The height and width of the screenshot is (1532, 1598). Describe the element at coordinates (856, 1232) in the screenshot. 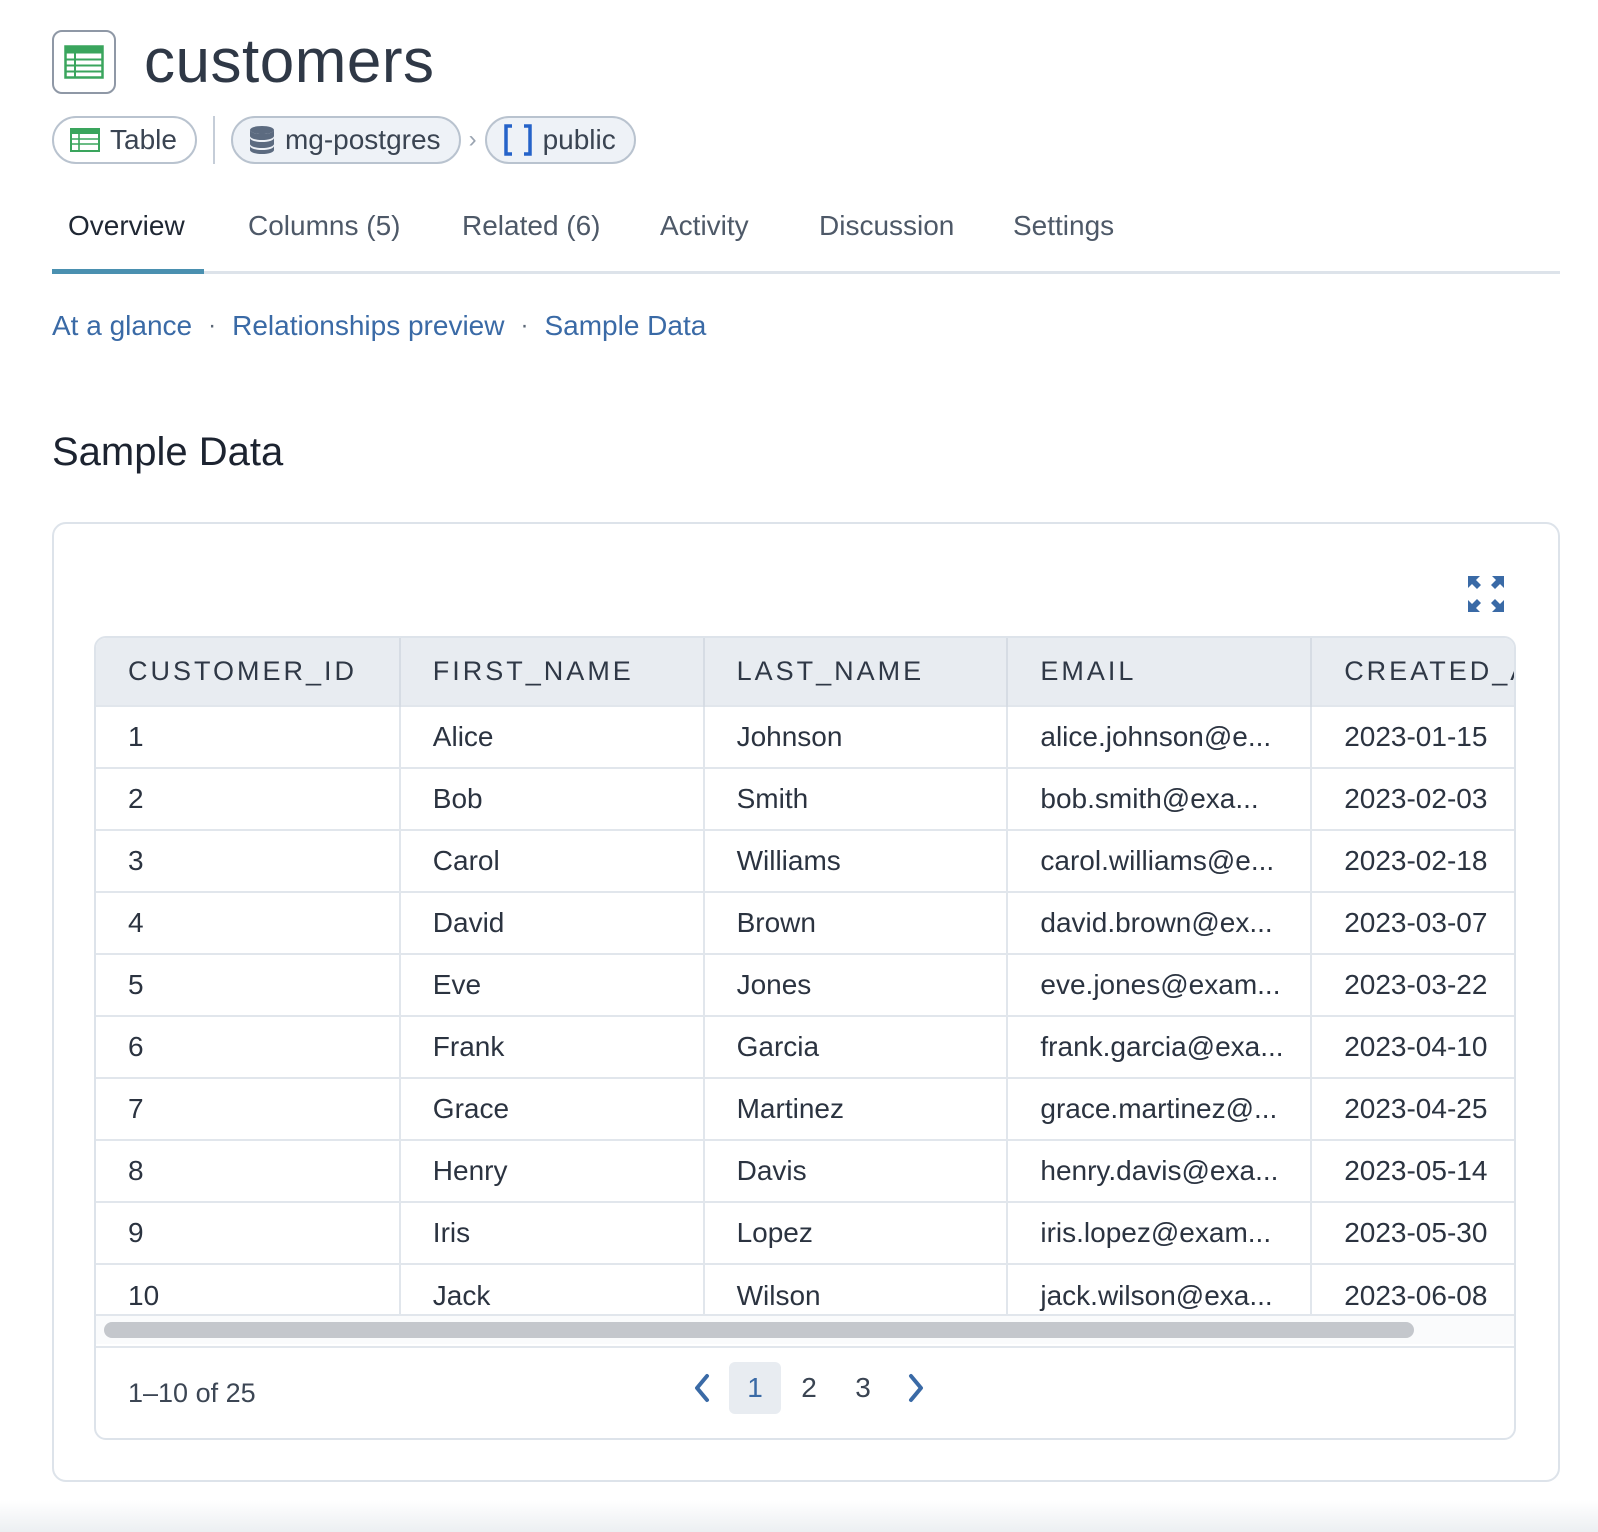

I see `table-cell: Lopez` at that location.